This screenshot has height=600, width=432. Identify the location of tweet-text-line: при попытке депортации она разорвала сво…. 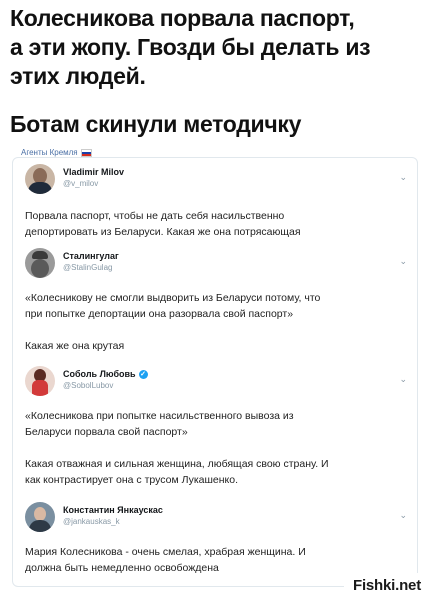
(159, 314).